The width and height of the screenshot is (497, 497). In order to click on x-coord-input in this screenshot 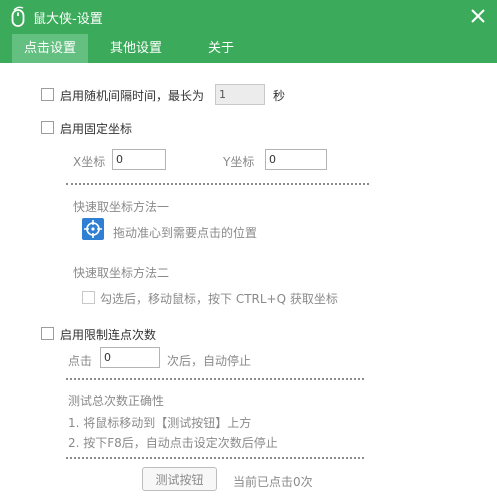, I will do `click(139, 159)`.